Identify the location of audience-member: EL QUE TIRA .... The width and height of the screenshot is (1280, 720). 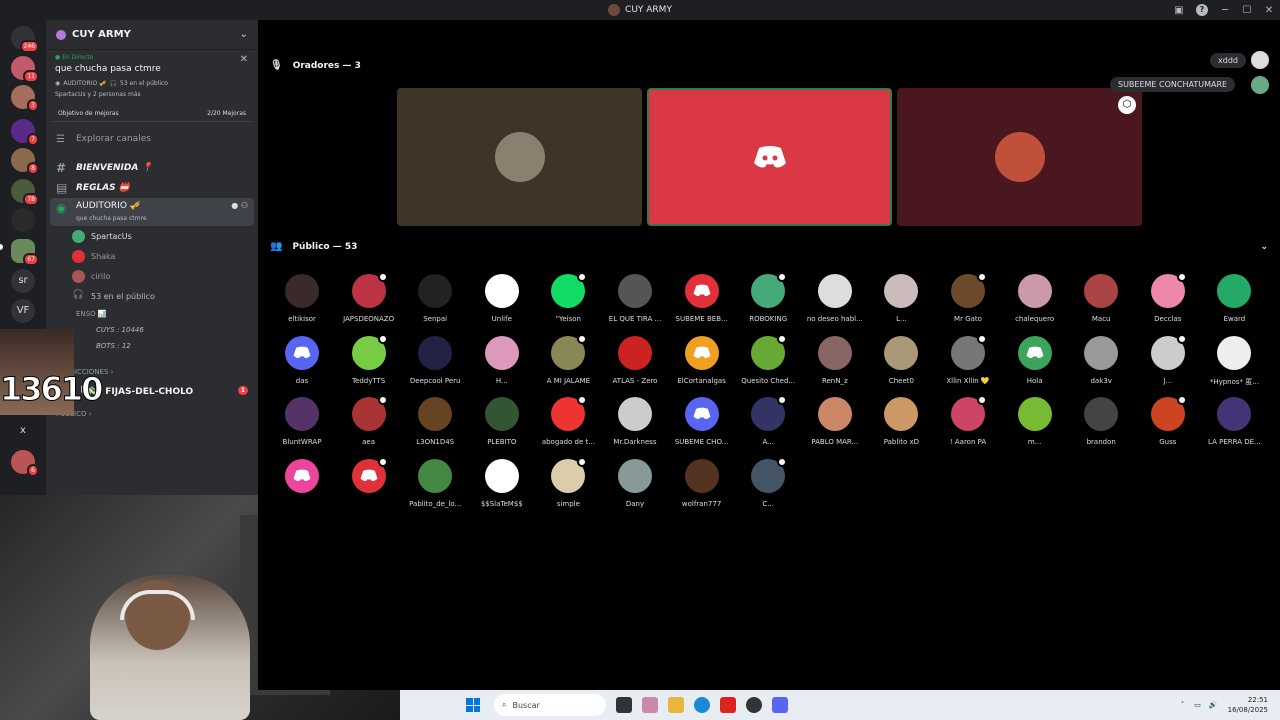
(635, 298).